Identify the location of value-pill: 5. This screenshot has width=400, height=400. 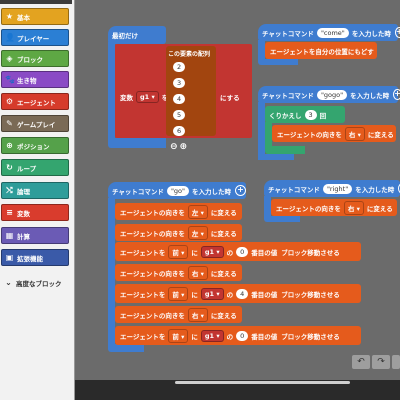
(179, 115).